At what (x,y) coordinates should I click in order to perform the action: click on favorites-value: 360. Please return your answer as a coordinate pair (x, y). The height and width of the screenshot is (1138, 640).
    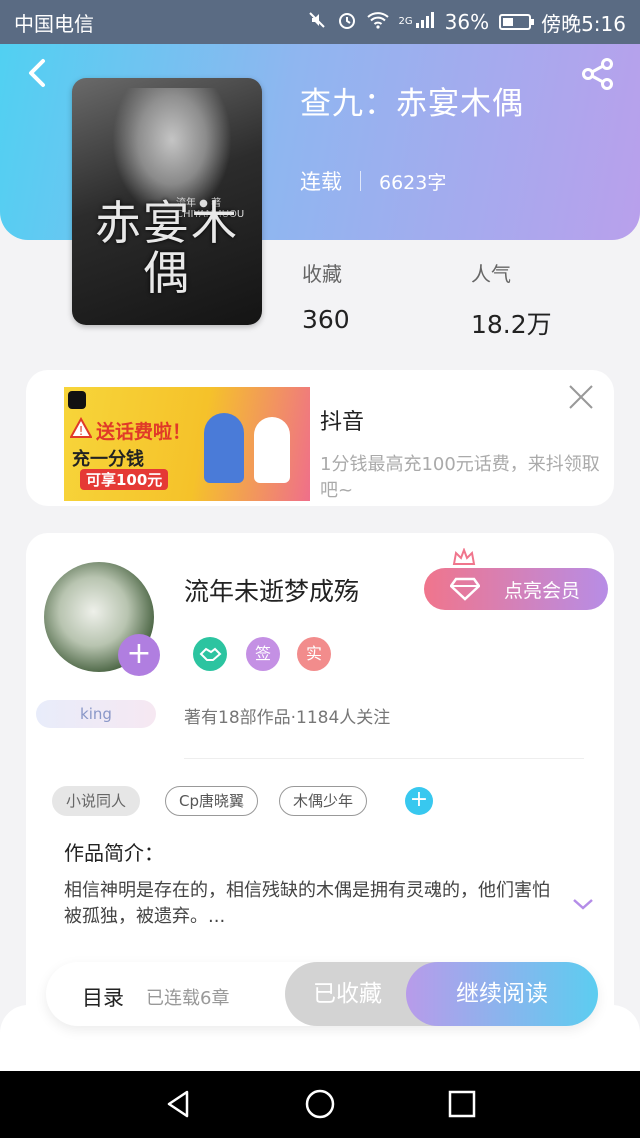
    Looking at the image, I should click on (326, 319).